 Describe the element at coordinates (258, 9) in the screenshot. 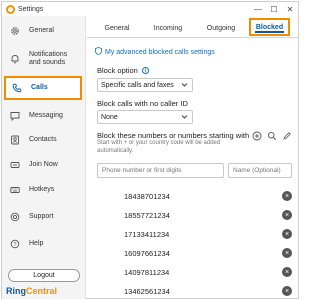

I see `minimize-button: —` at that location.